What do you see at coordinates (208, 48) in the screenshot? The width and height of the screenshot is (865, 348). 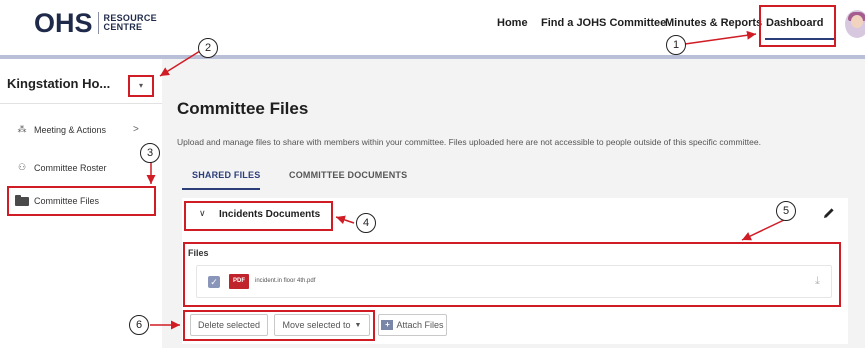 I see `annotation-number-2: 2` at bounding box center [208, 48].